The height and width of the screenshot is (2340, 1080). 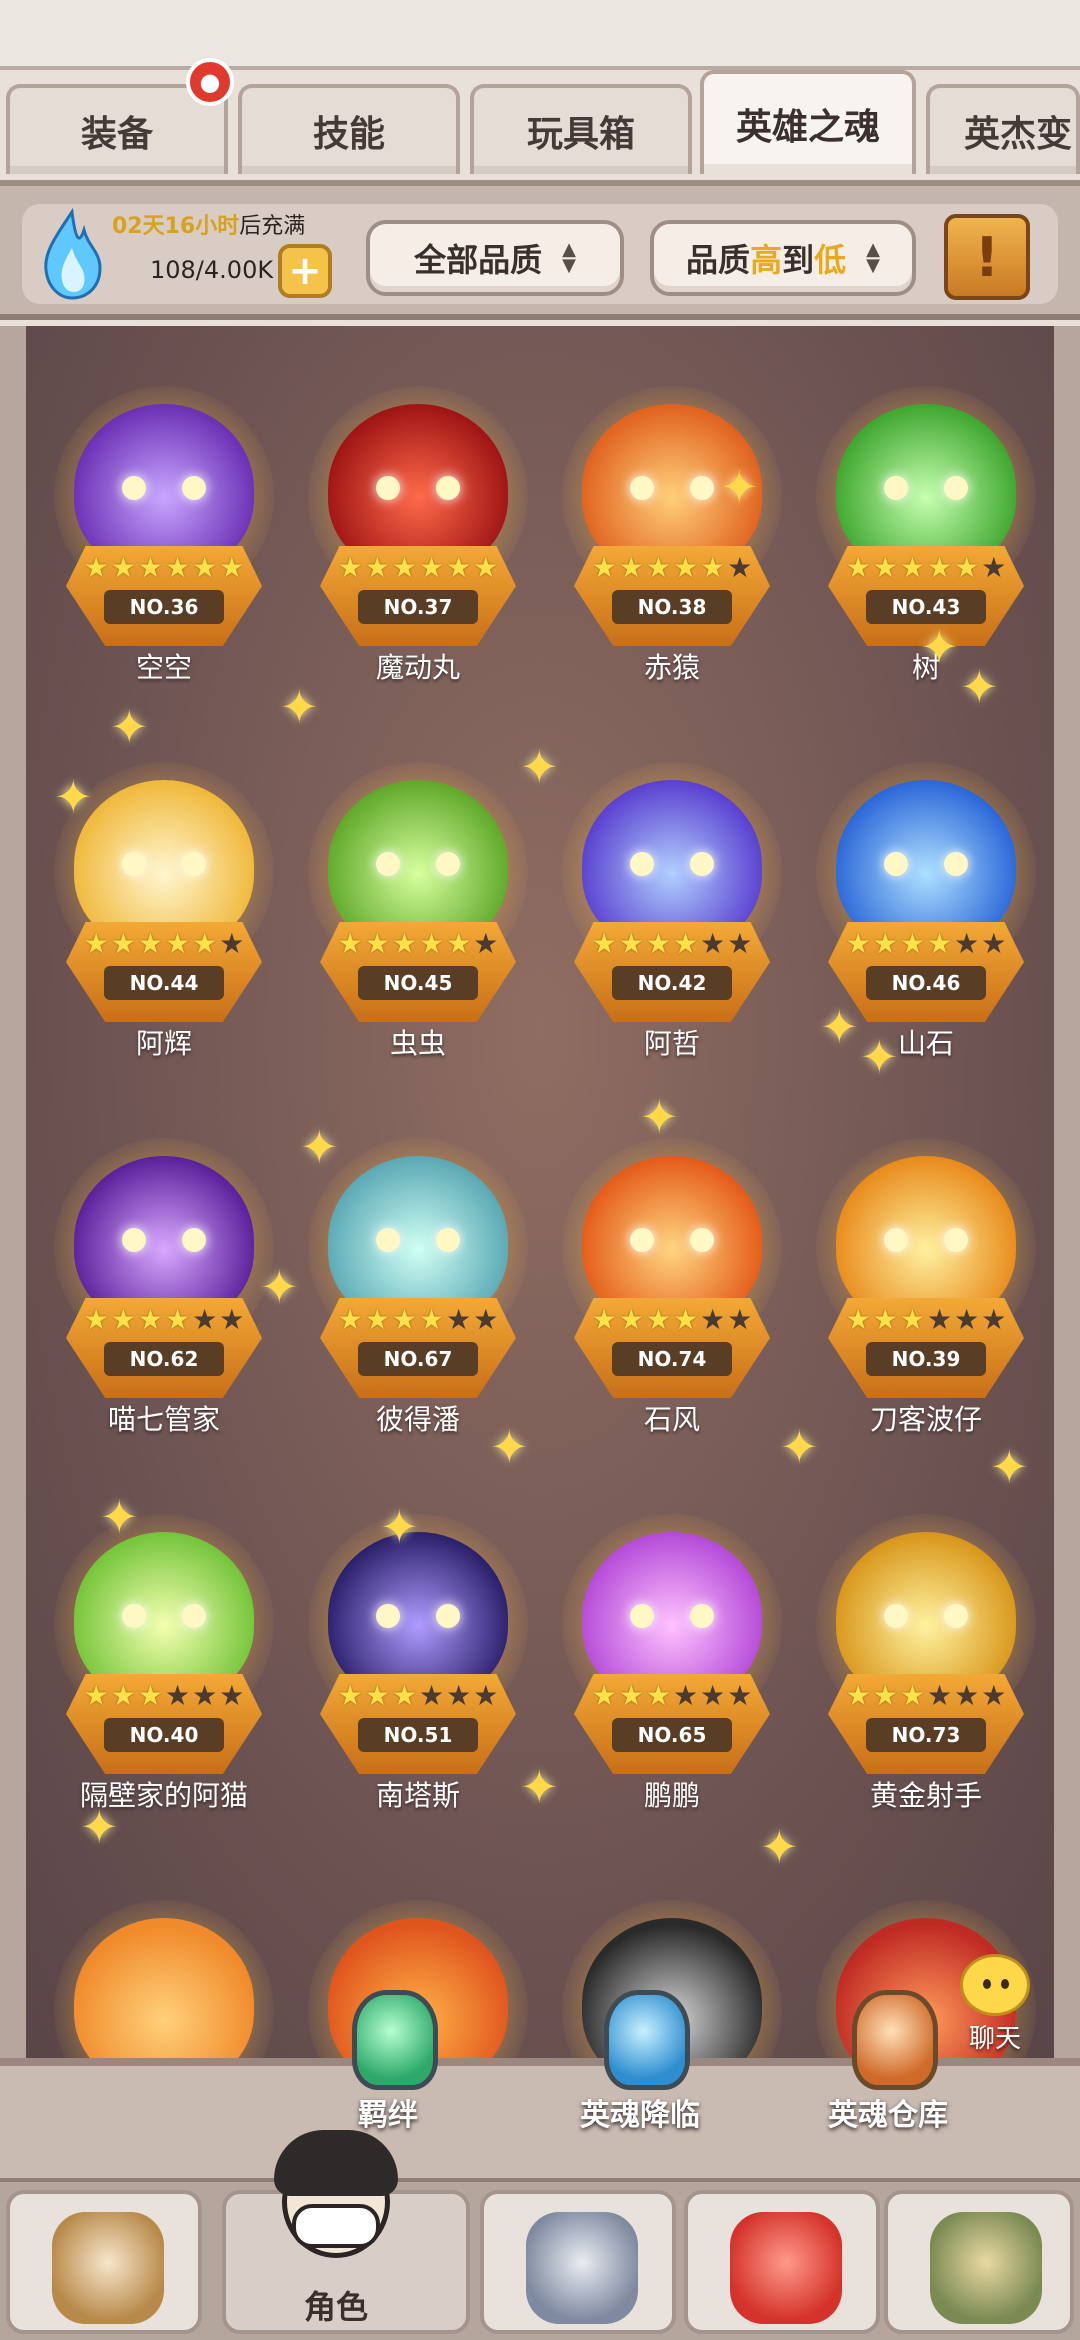 I want to click on hero-card: ★ ★ ★ ★ ★ ★ NO.36 空空, so click(x=164, y=546).